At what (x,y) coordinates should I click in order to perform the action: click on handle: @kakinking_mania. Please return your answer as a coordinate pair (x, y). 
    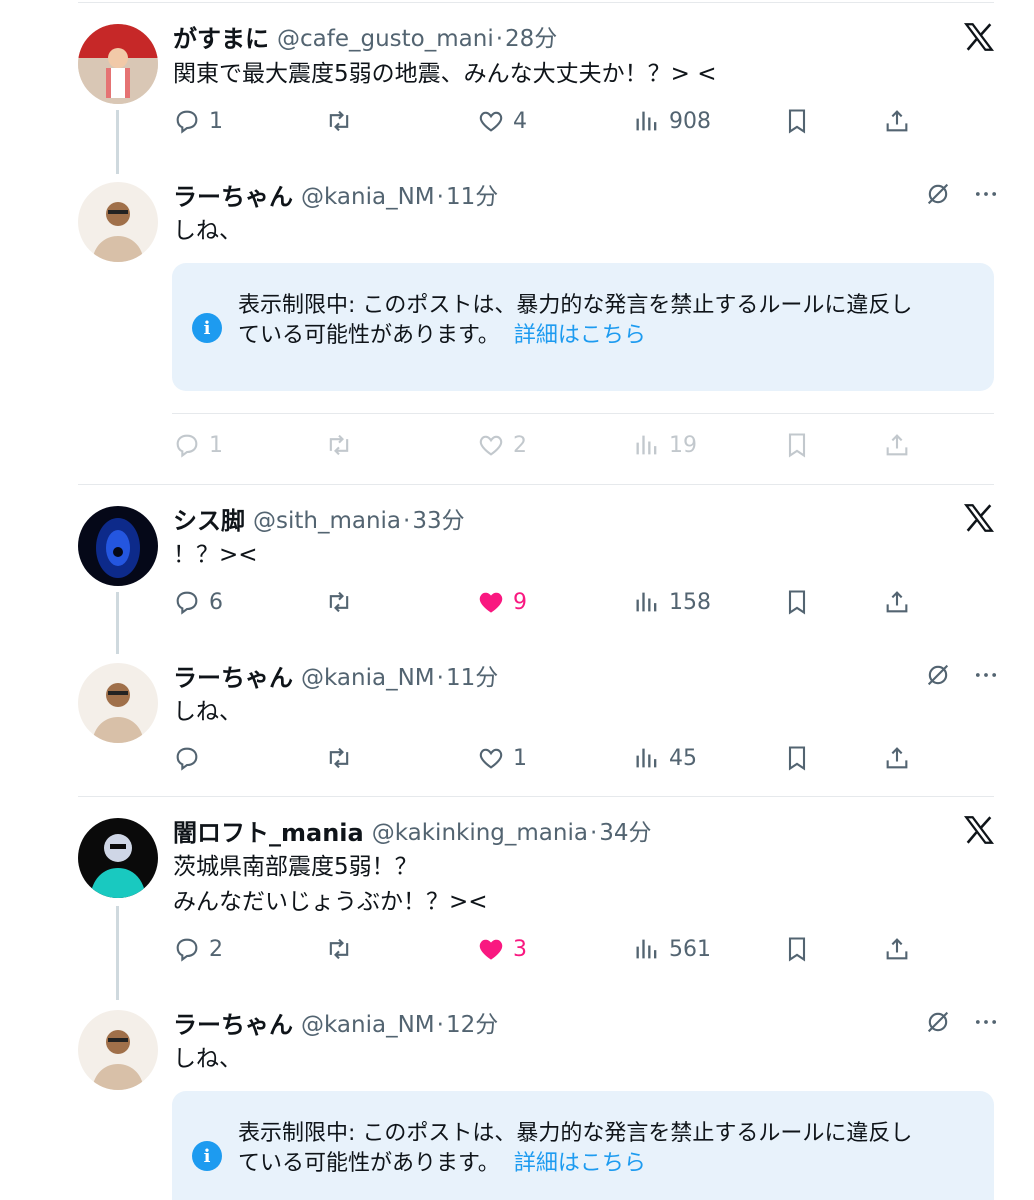
    Looking at the image, I should click on (480, 833).